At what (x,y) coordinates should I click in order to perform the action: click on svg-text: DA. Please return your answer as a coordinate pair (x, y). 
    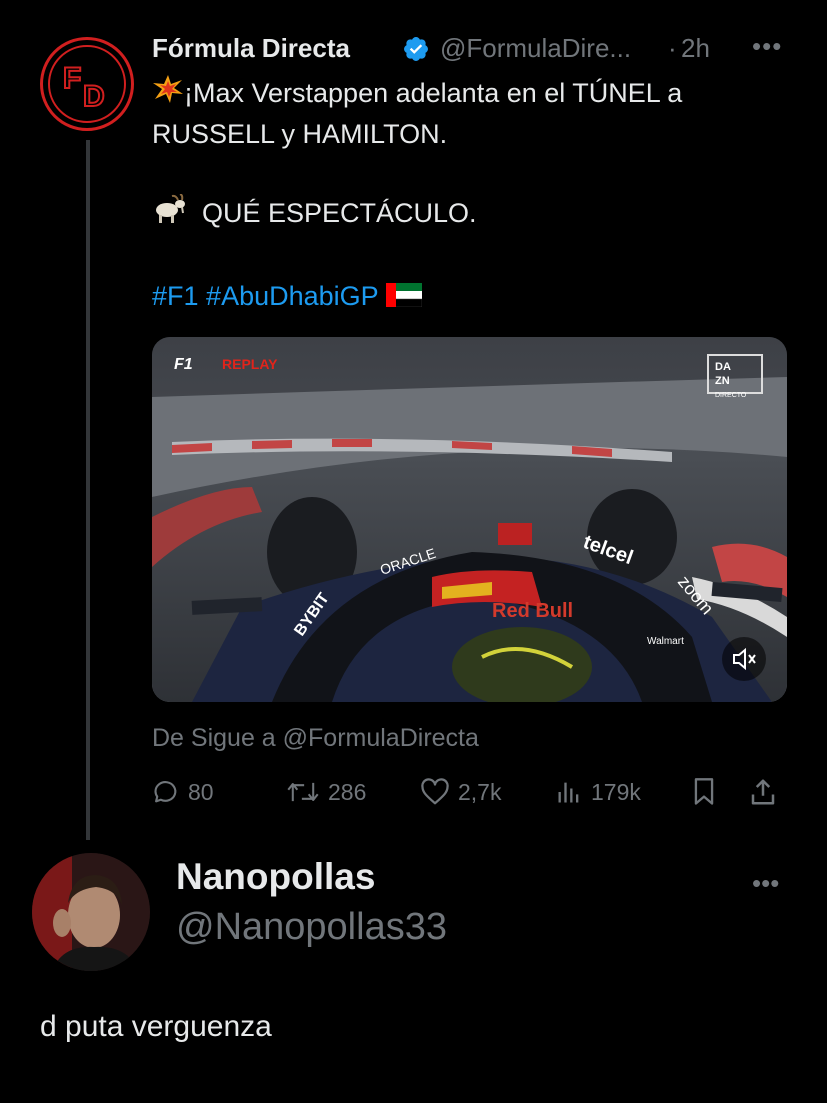
    Looking at the image, I should click on (723, 367).